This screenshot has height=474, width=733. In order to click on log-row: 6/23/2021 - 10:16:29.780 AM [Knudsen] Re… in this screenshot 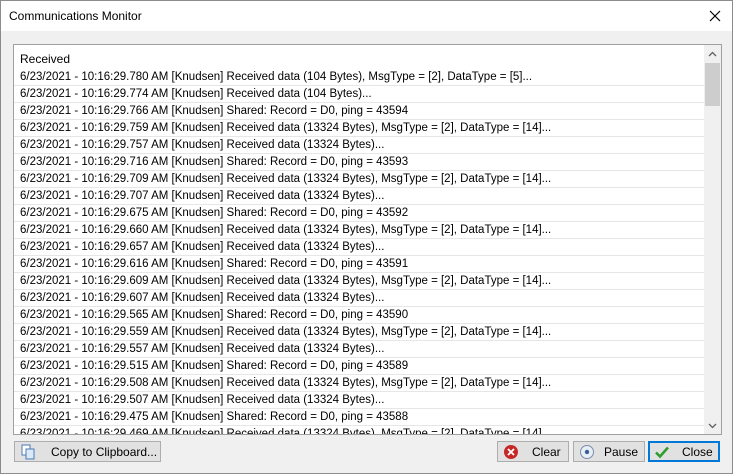, I will do `click(359, 77)`.